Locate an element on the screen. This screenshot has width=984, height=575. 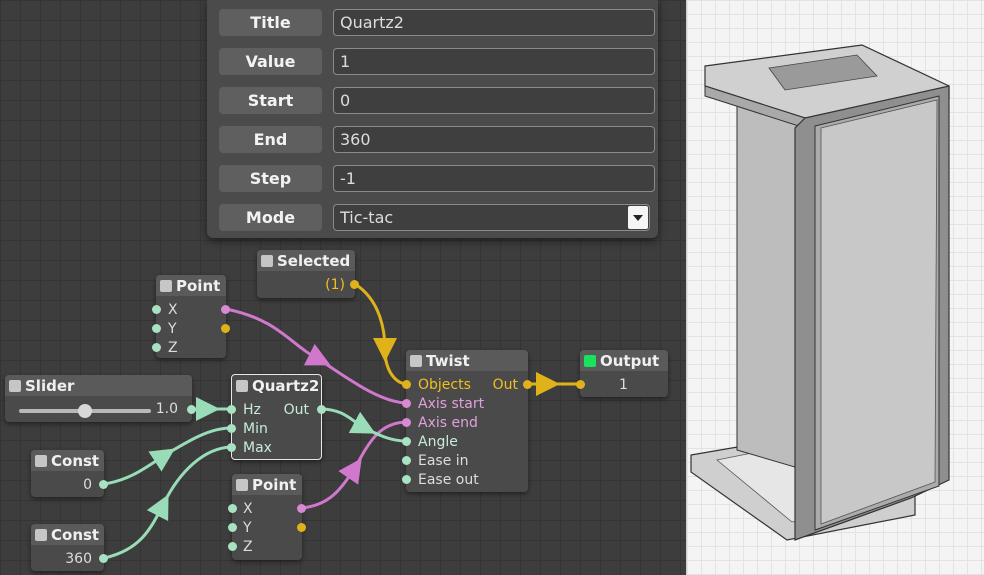
node-point-2: Point X Y Z is located at coordinates (267, 517).